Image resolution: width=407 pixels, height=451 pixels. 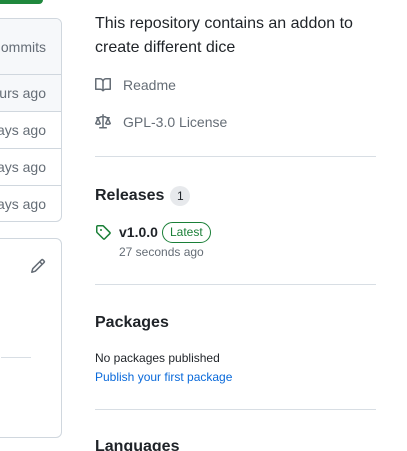 What do you see at coordinates (38, 266) in the screenshot?
I see `pencil-icon` at bounding box center [38, 266].